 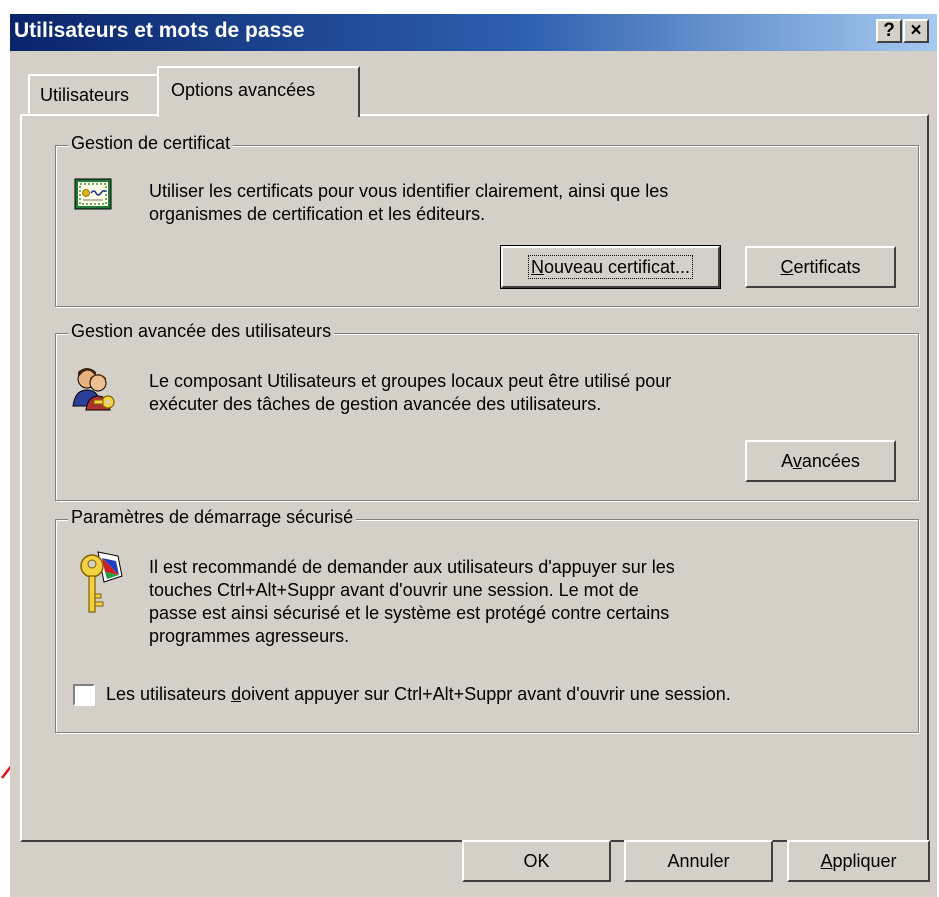 I want to click on certificates-button: Certificats, so click(x=820, y=267).